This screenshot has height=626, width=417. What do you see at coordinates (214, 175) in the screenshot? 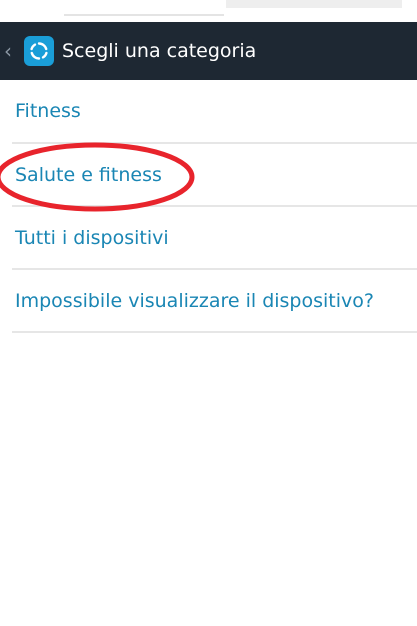
I see `category-item-health-and-fitness: Salute e fitness` at bounding box center [214, 175].